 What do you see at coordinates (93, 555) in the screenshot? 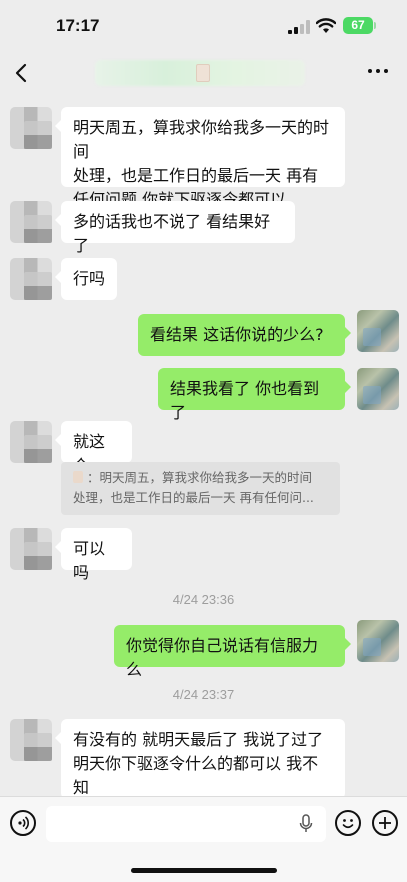
I see `message-bubble: 可以吗` at bounding box center [93, 555].